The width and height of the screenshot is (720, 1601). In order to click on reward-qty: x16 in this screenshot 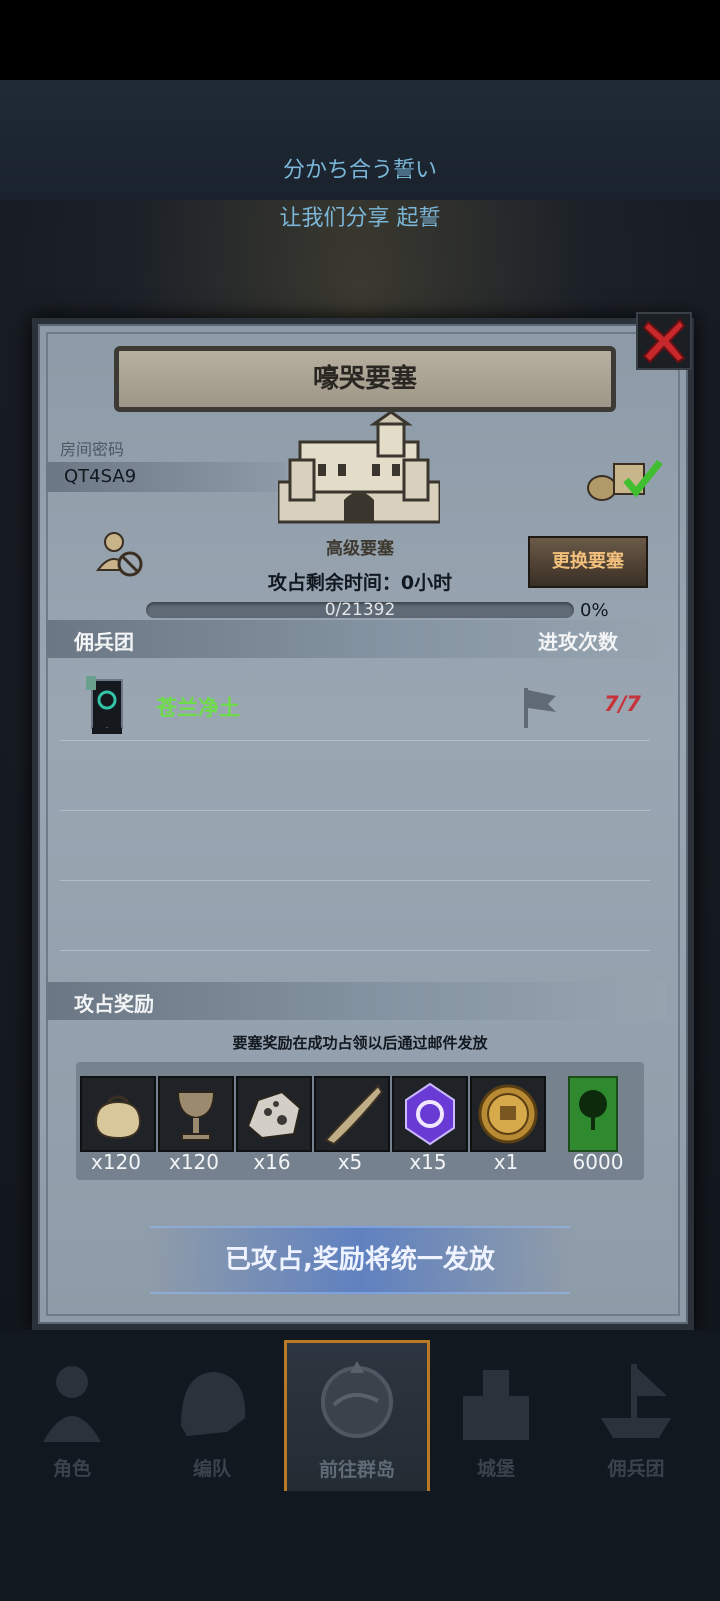, I will do `click(272, 1162)`.